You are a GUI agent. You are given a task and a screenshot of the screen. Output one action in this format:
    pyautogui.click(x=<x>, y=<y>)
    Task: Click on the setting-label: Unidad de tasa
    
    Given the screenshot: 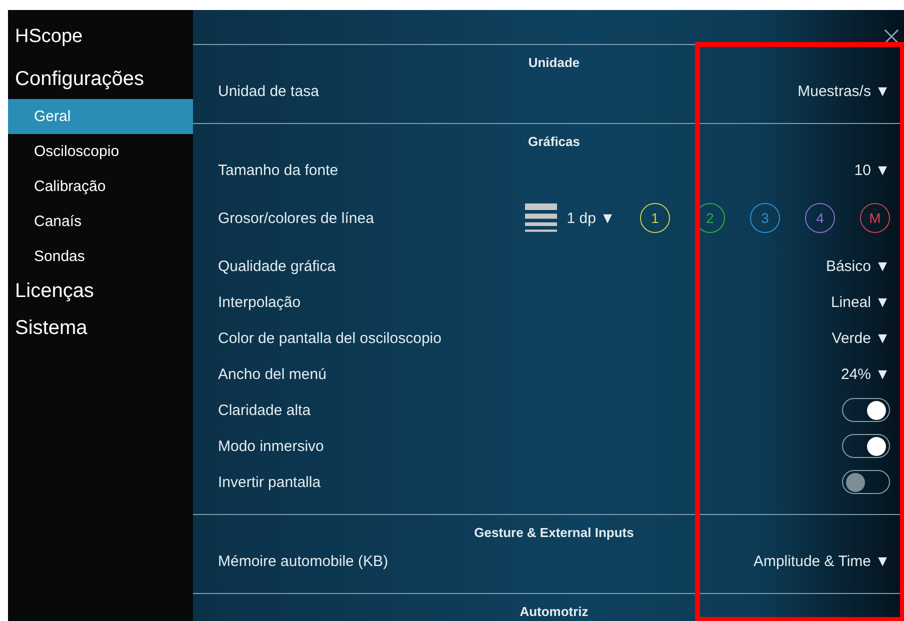 What is the action you would take?
    pyautogui.click(x=268, y=91)
    